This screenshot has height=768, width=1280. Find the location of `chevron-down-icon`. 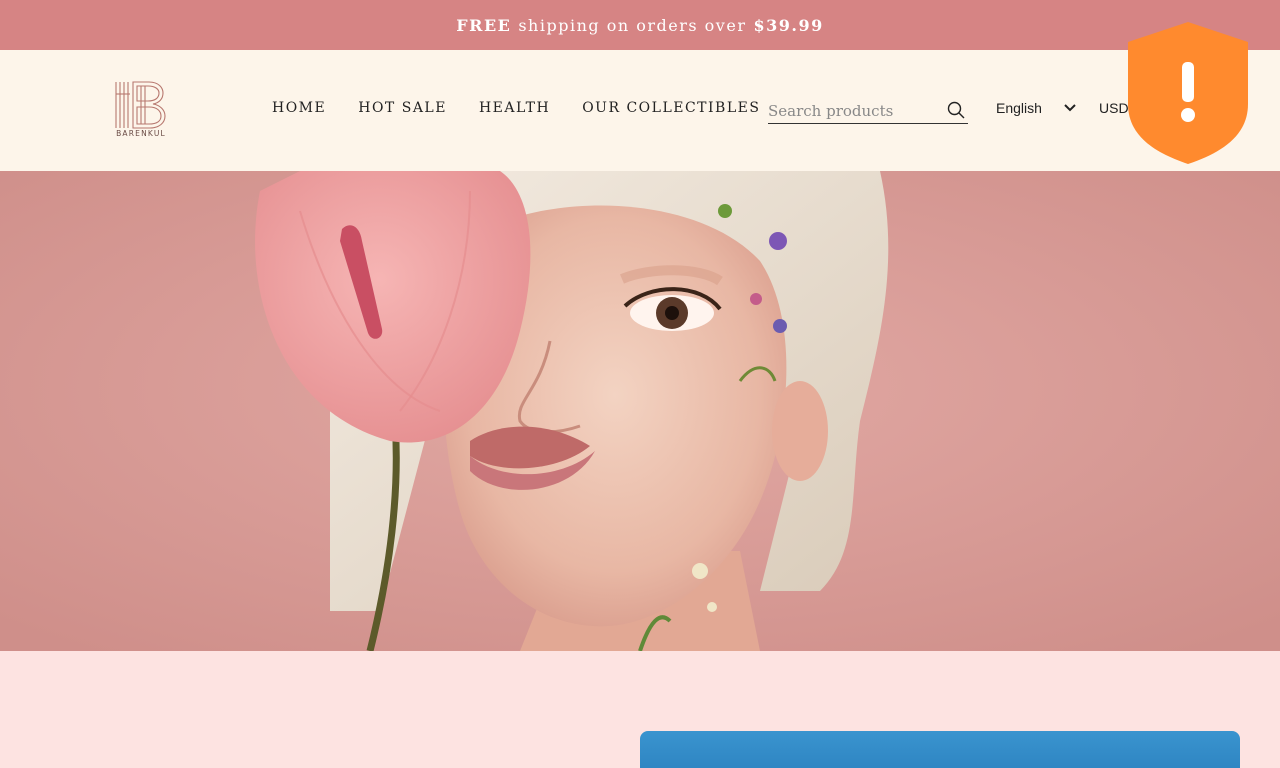

chevron-down-icon is located at coordinates (1070, 108).